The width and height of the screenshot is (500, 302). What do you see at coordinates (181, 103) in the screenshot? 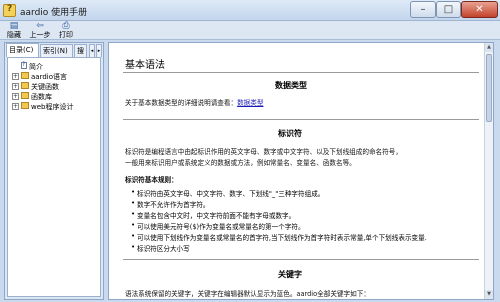
I see `datatypes-description: 关于基本数据类型的详细说明请查看：` at bounding box center [181, 103].